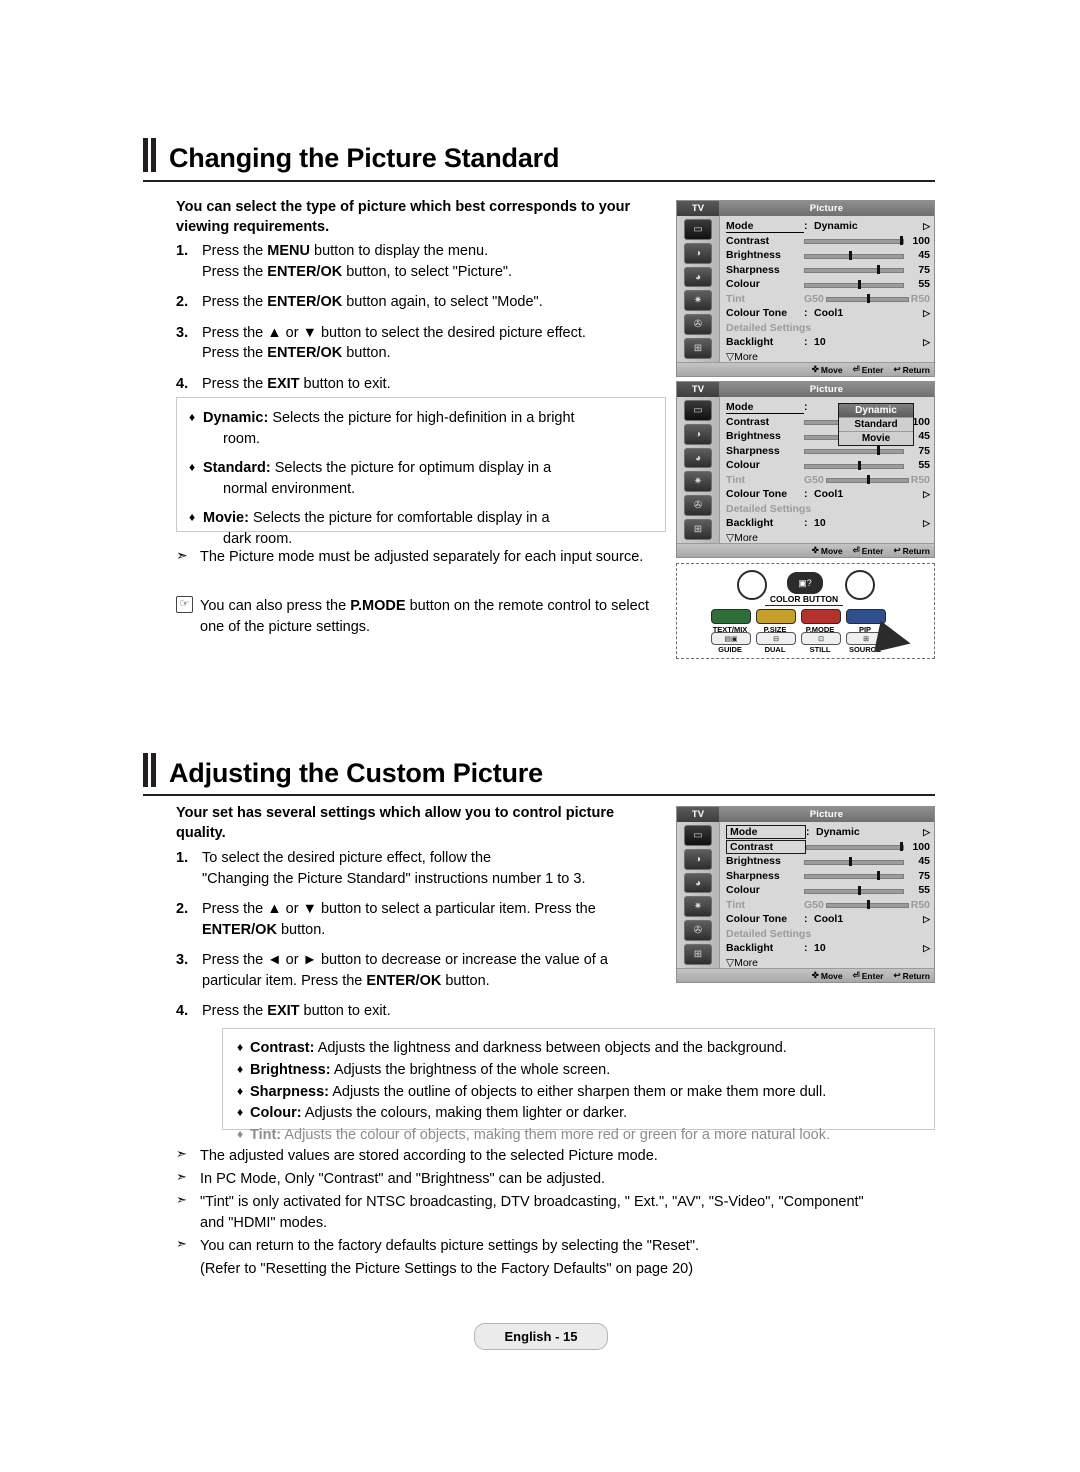 This screenshot has height=1472, width=1080. I want to click on dropdown-item-dynamic: Dynamic, so click(876, 411).